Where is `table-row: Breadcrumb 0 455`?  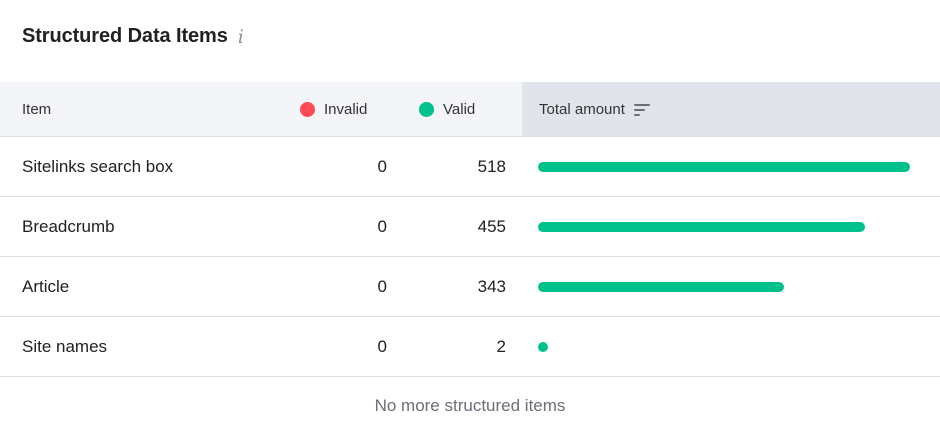
table-row: Breadcrumb 0 455 is located at coordinates (470, 227).